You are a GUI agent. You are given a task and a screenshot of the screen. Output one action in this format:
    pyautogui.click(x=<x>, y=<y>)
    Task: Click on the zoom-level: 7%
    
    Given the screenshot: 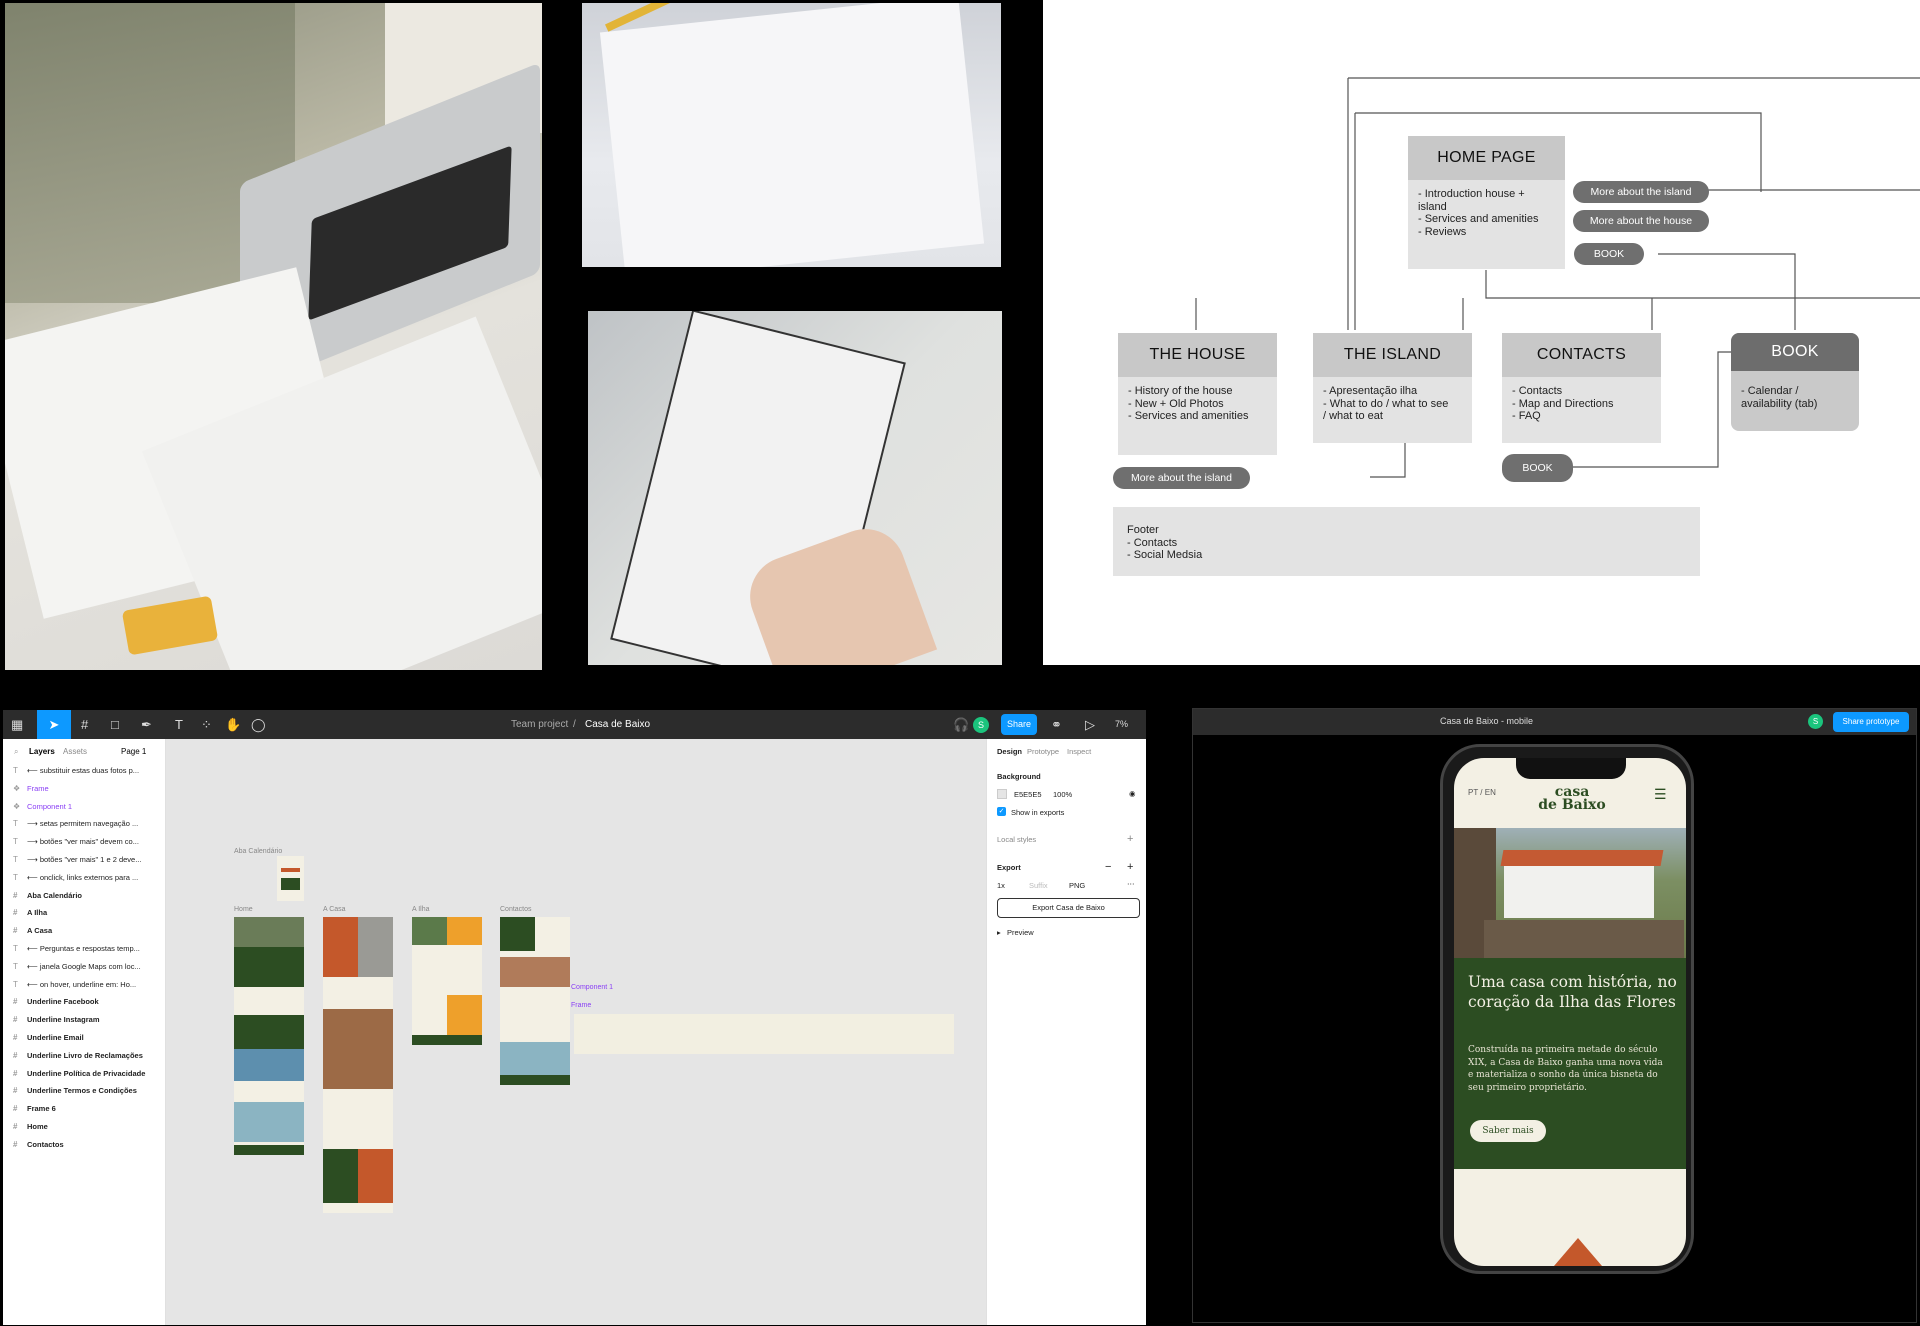 What is the action you would take?
    pyautogui.click(x=1121, y=724)
    